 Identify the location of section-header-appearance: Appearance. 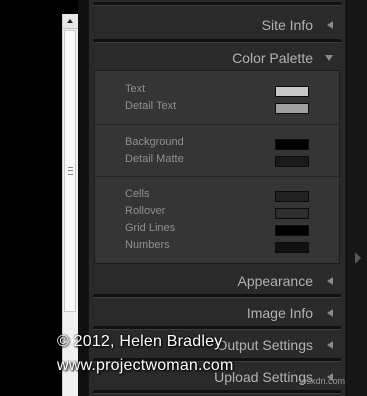
(217, 281).